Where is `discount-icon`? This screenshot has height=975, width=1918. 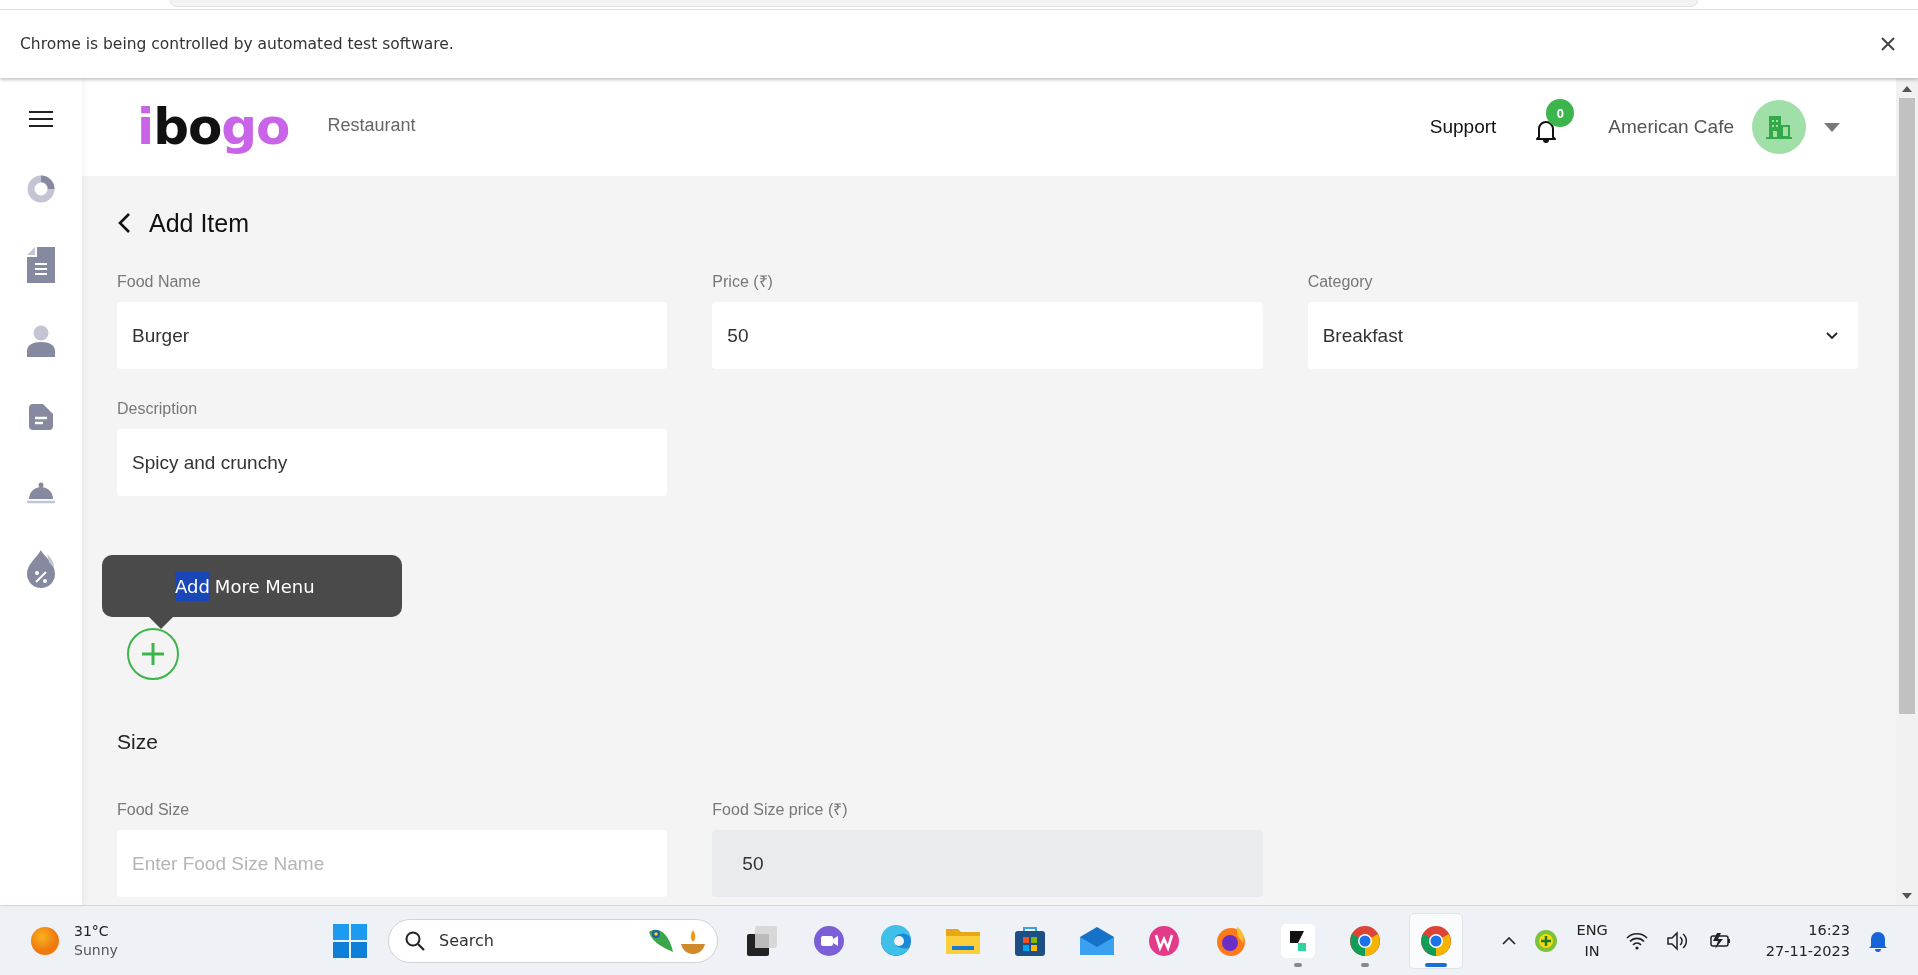 discount-icon is located at coordinates (41, 569).